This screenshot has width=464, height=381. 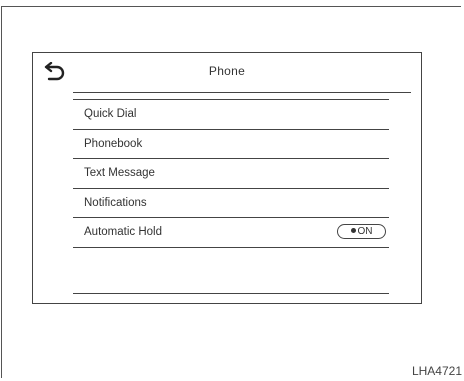 What do you see at coordinates (231, 202) in the screenshot?
I see `menu-item-notifications: Notifications` at bounding box center [231, 202].